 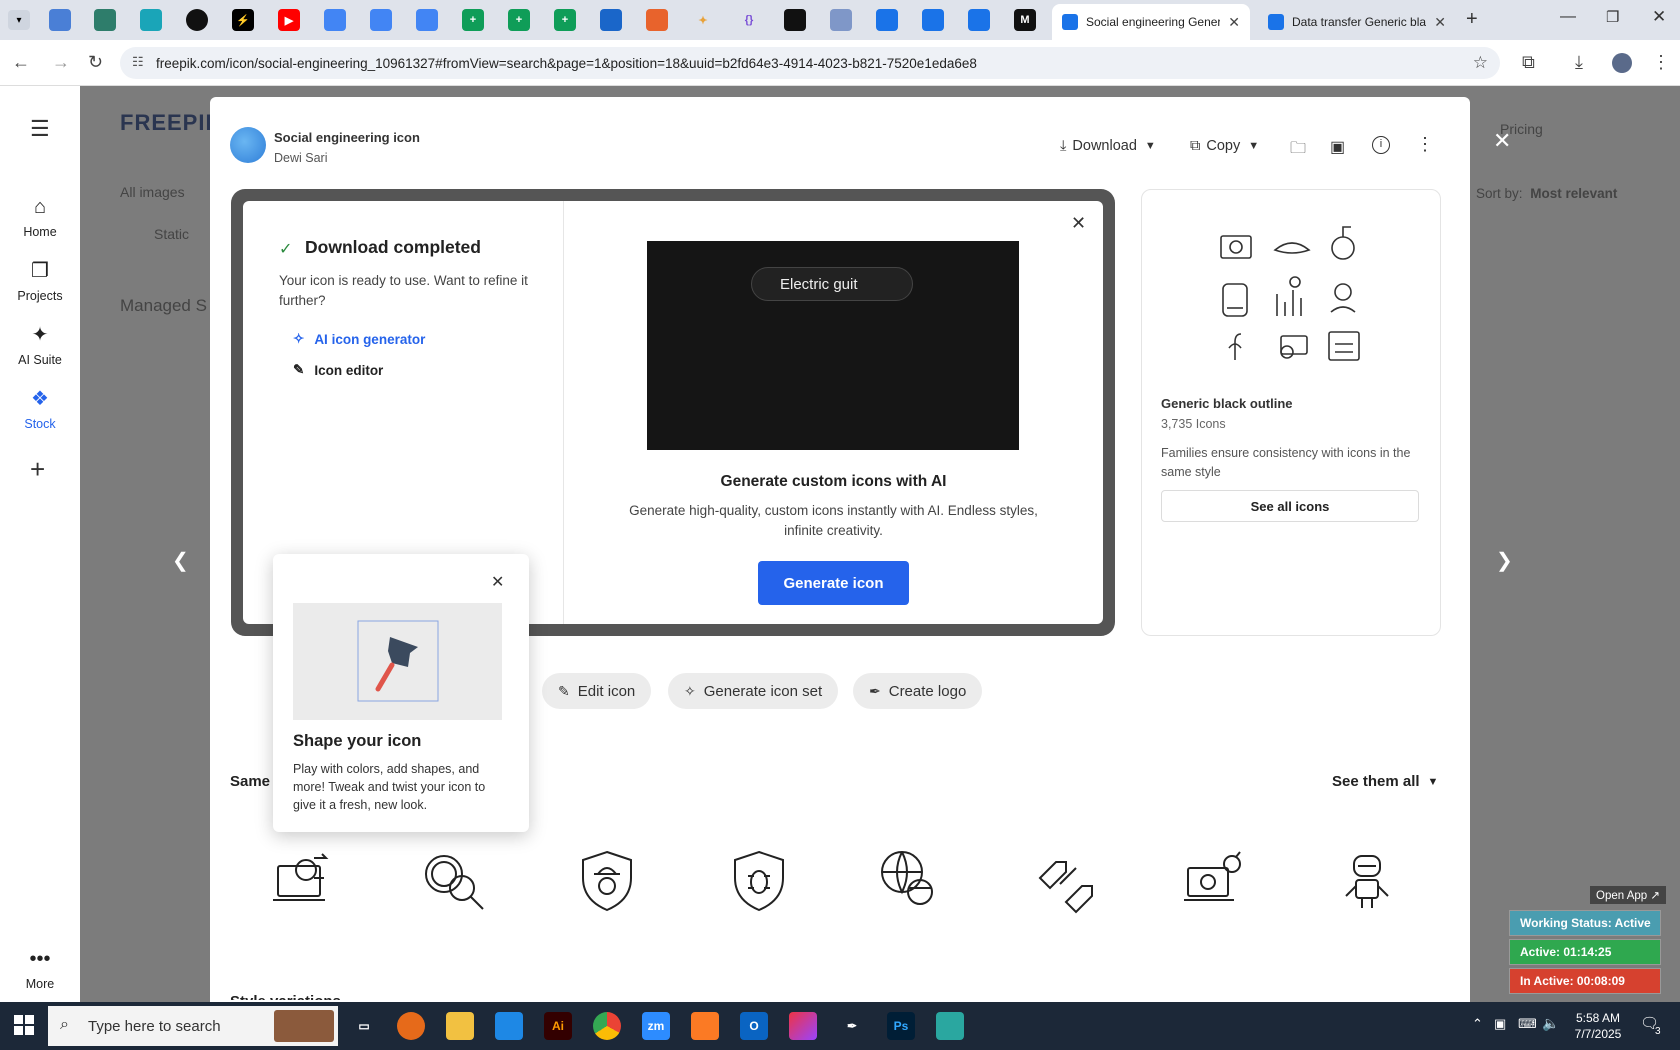 I want to click on outlook-icon: O, so click(x=754, y=1026).